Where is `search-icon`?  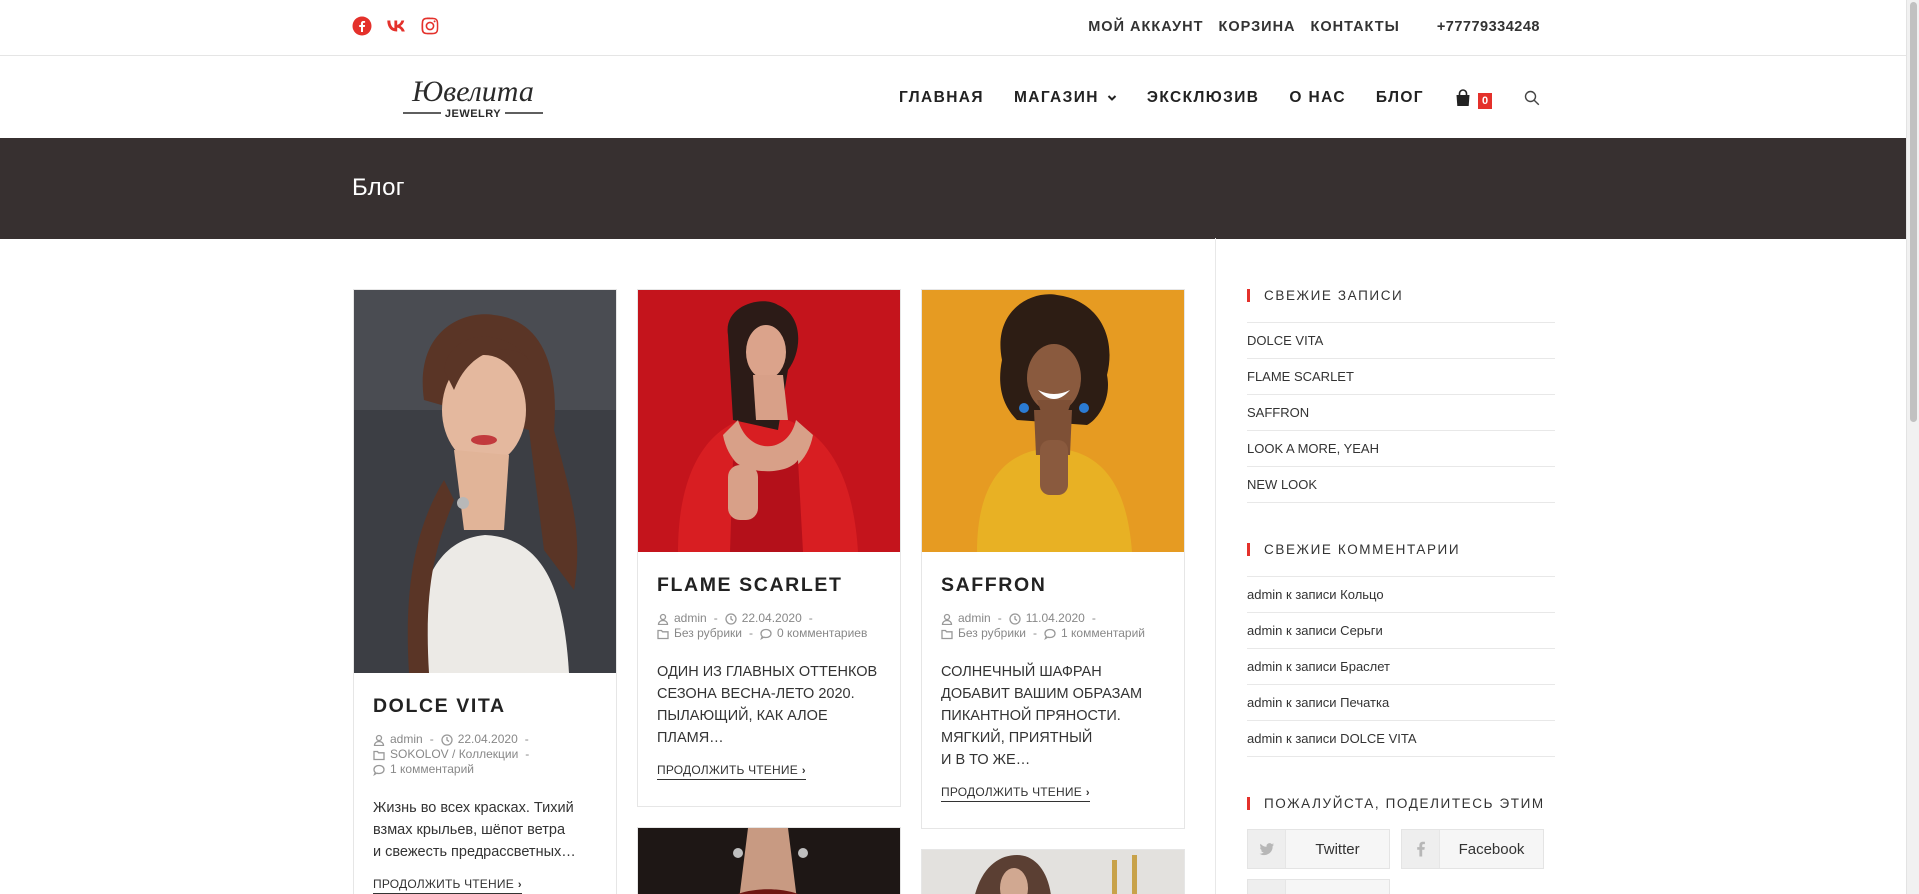
search-icon is located at coordinates (1532, 98).